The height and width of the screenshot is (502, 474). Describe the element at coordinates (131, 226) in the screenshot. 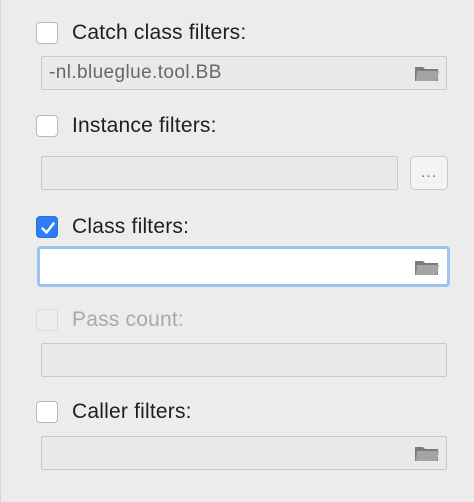

I see `class-filters-label: Class filters:` at that location.